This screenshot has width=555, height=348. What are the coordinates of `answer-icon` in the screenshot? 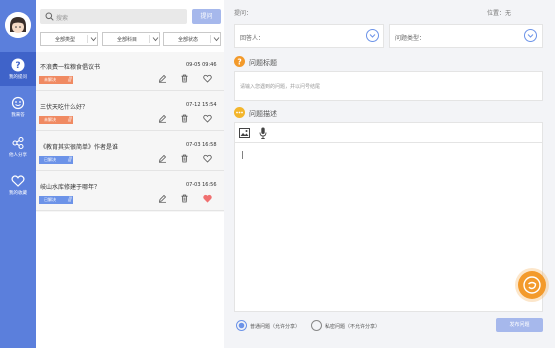 It's located at (18, 103).